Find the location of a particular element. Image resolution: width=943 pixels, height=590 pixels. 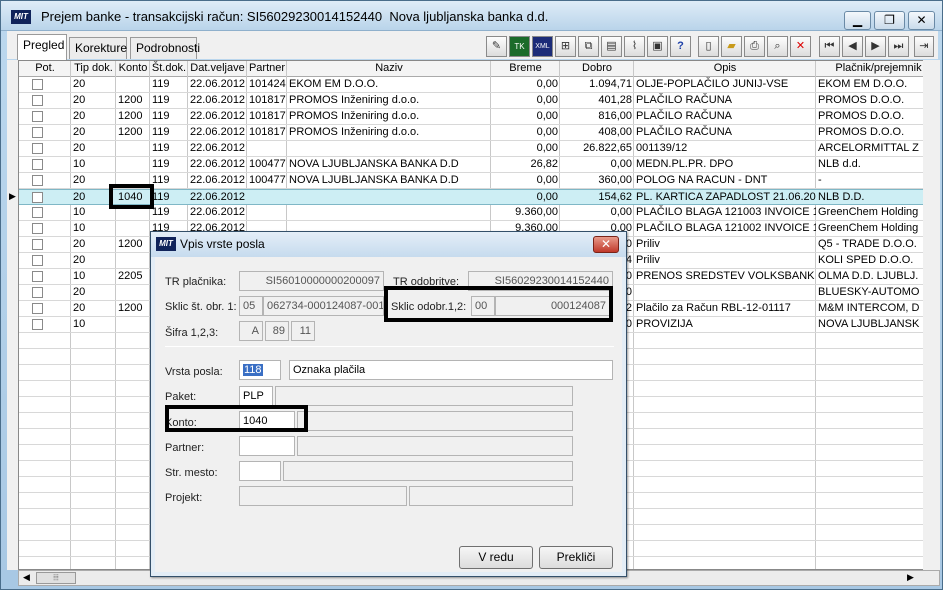

vertical-scrollbar is located at coordinates (931, 315).